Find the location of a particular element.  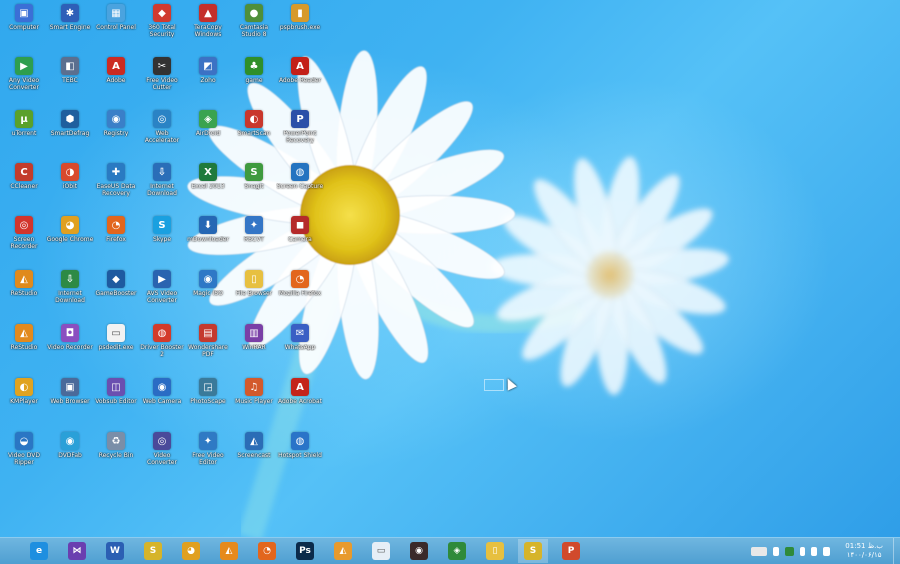

desktop-icon: ✚ EaseUS Data Recovery is located at coordinates (116, 189).